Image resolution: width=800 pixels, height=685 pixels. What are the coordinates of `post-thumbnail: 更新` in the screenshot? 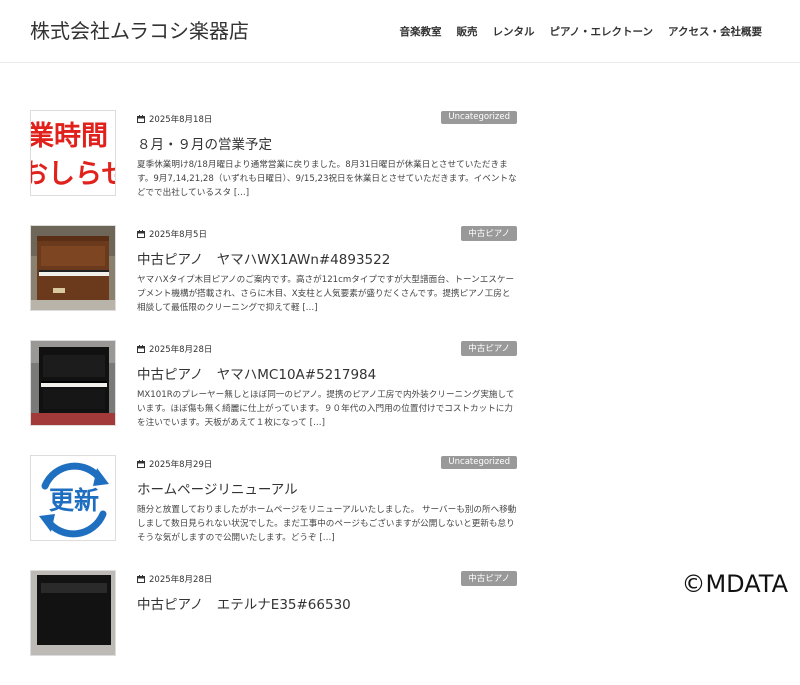 It's located at (73, 498).